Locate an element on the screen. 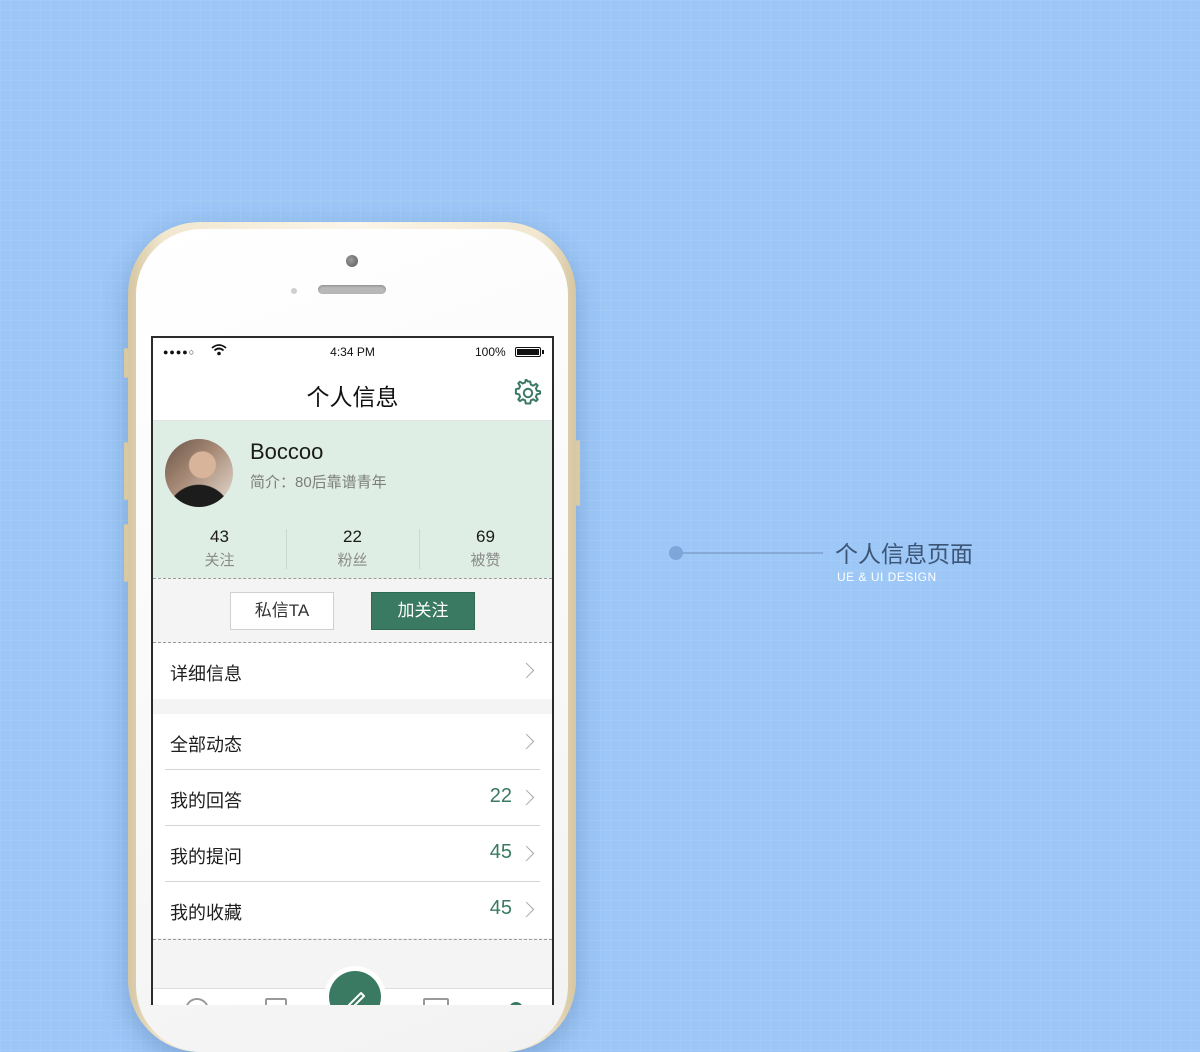  stat-likes: 69 被赞 is located at coordinates (485, 549).